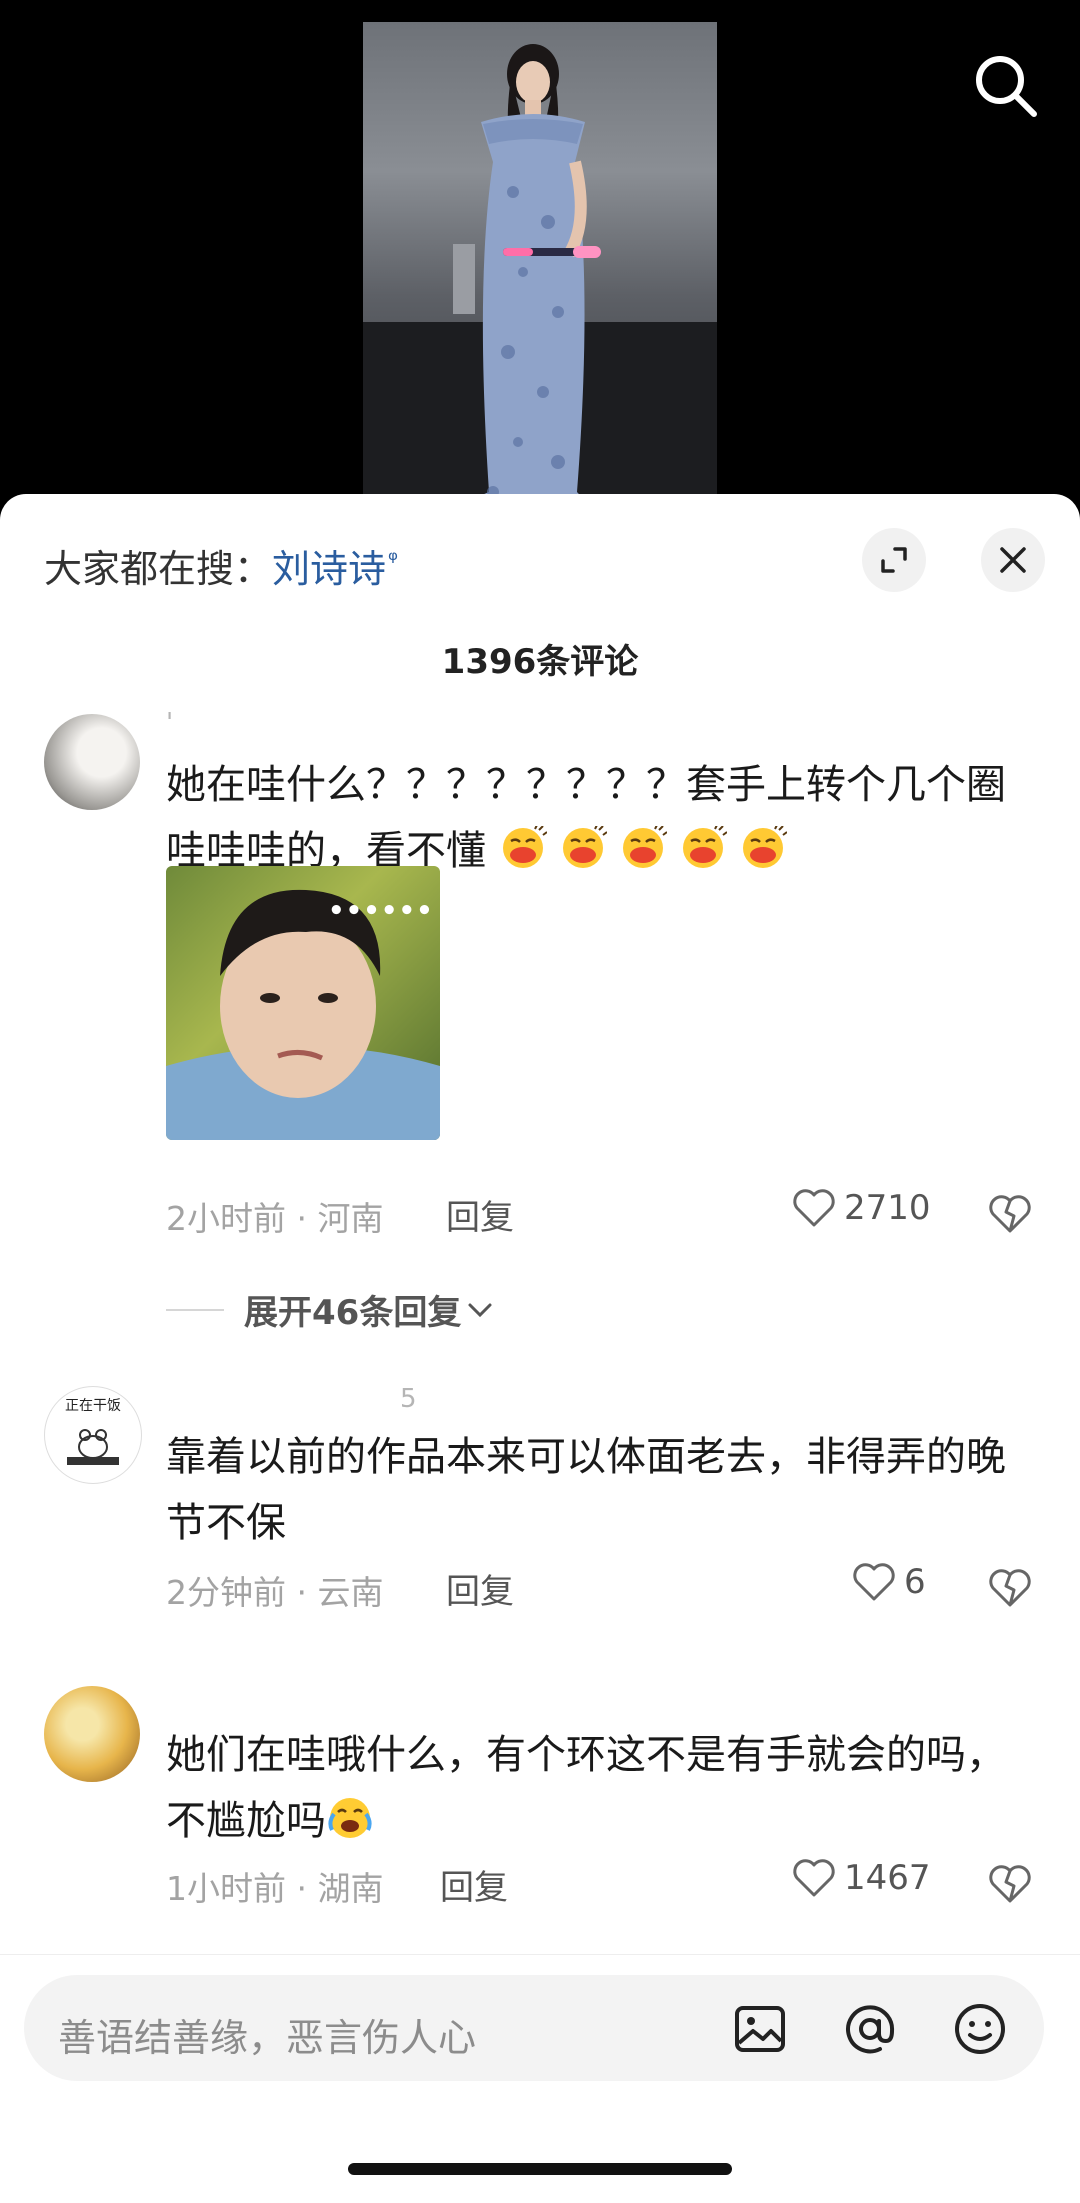 This screenshot has width=1080, height=2203. I want to click on chevron-down-icon, so click(480, 1310).